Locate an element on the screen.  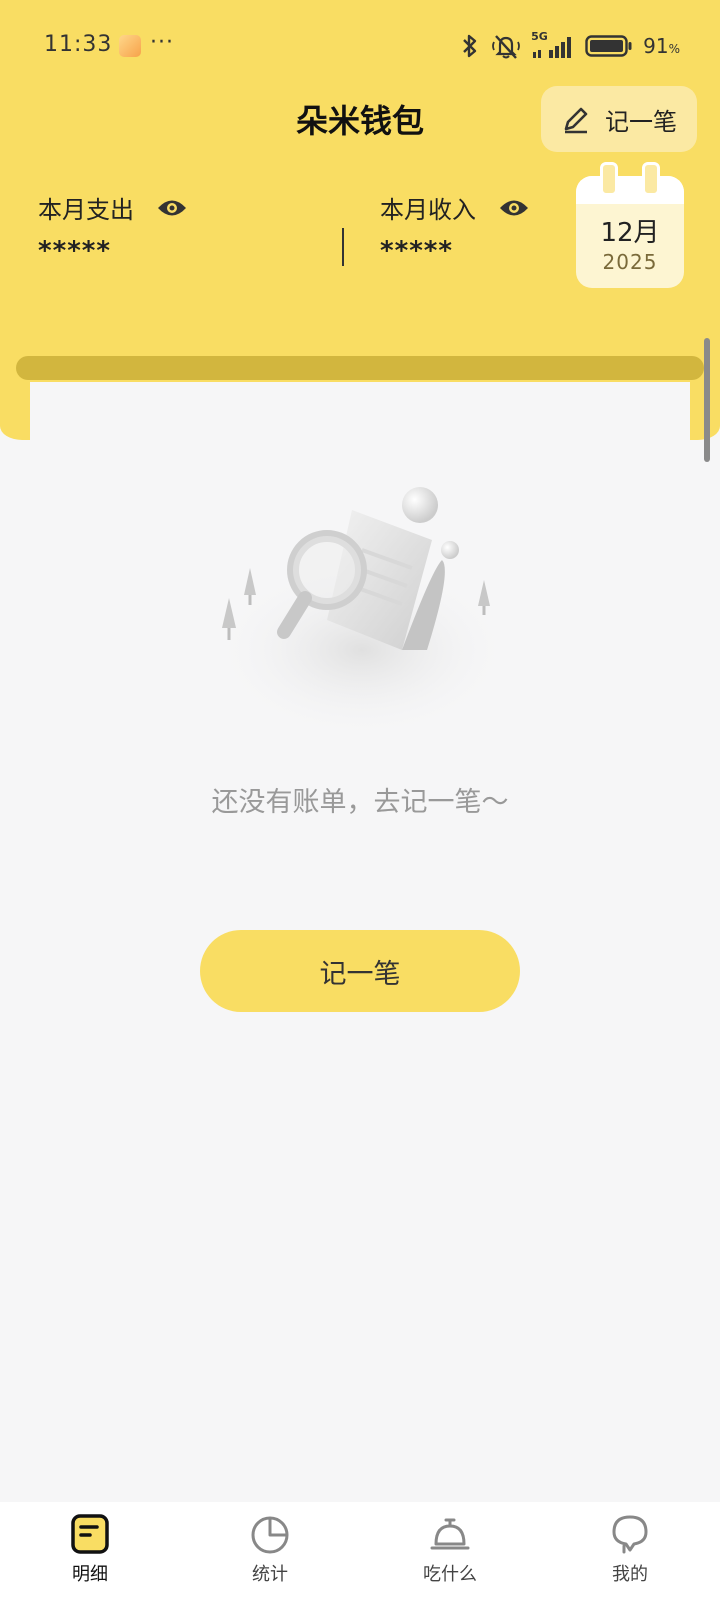
nav-label: 我的 is located at coordinates (630, 1574).